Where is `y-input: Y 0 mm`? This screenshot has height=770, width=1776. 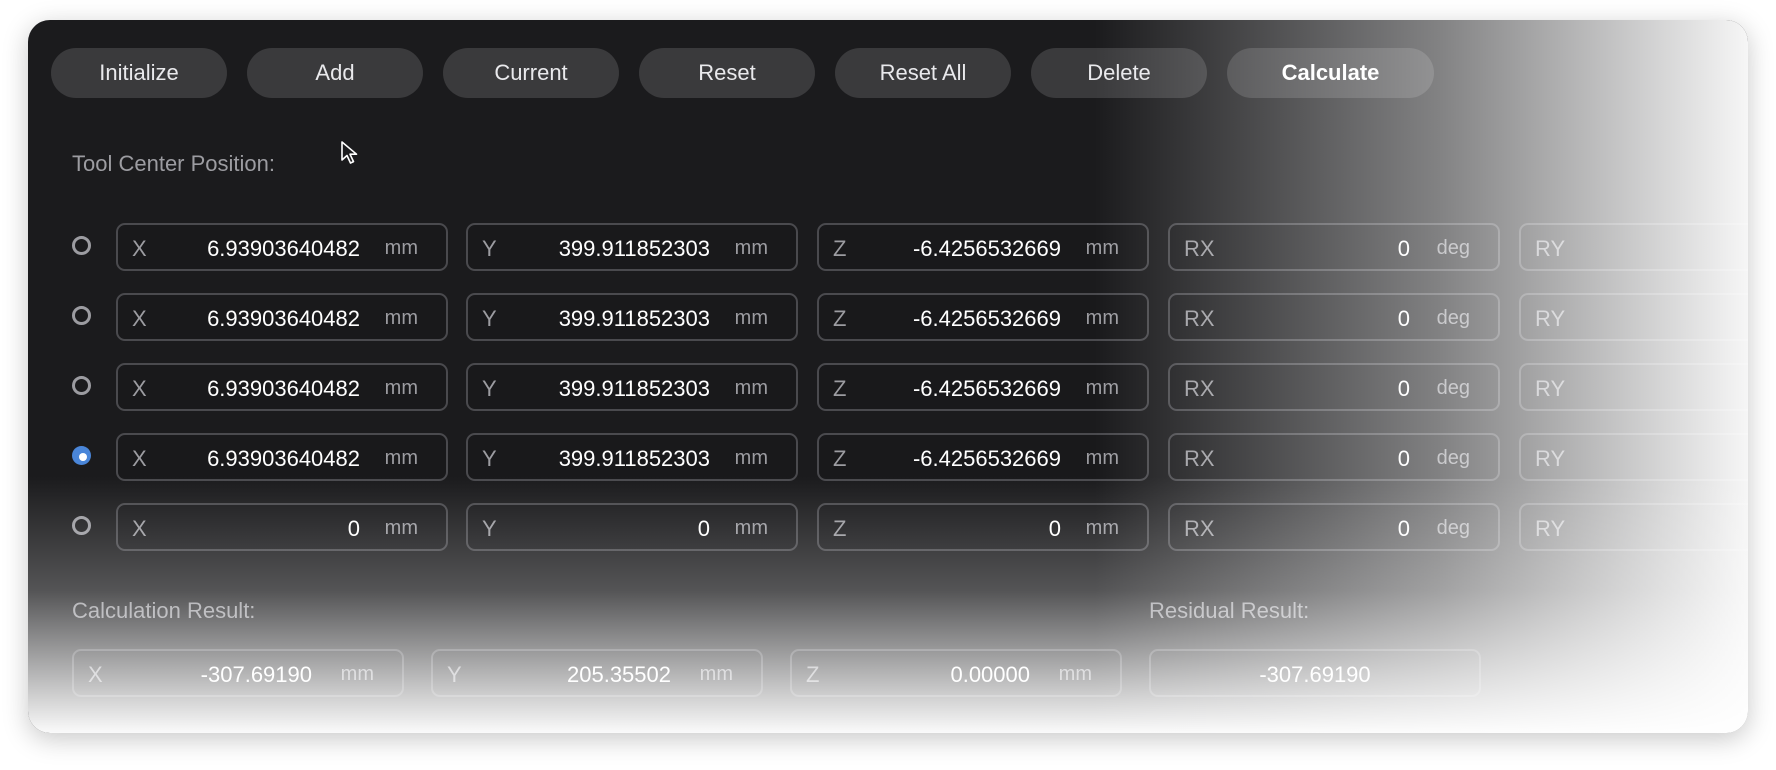
y-input: Y 0 mm is located at coordinates (632, 527).